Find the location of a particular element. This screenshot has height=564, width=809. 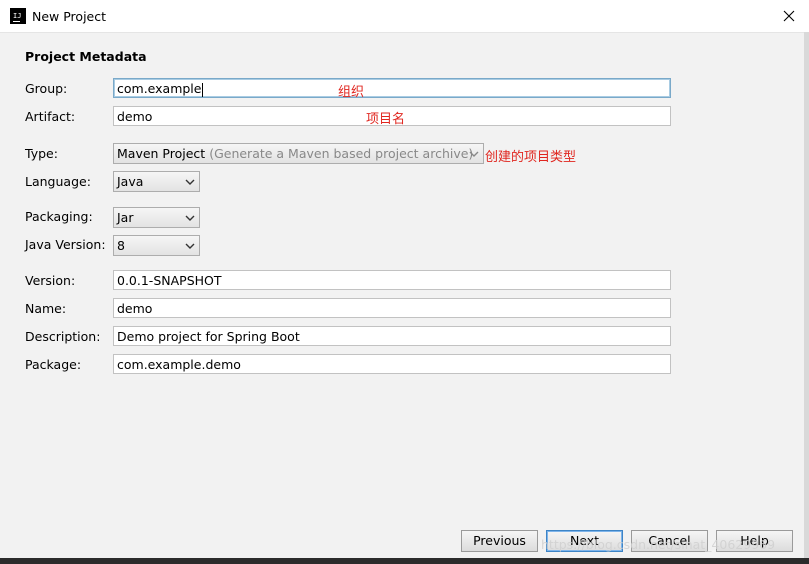

group-input: com.example is located at coordinates (392, 88).